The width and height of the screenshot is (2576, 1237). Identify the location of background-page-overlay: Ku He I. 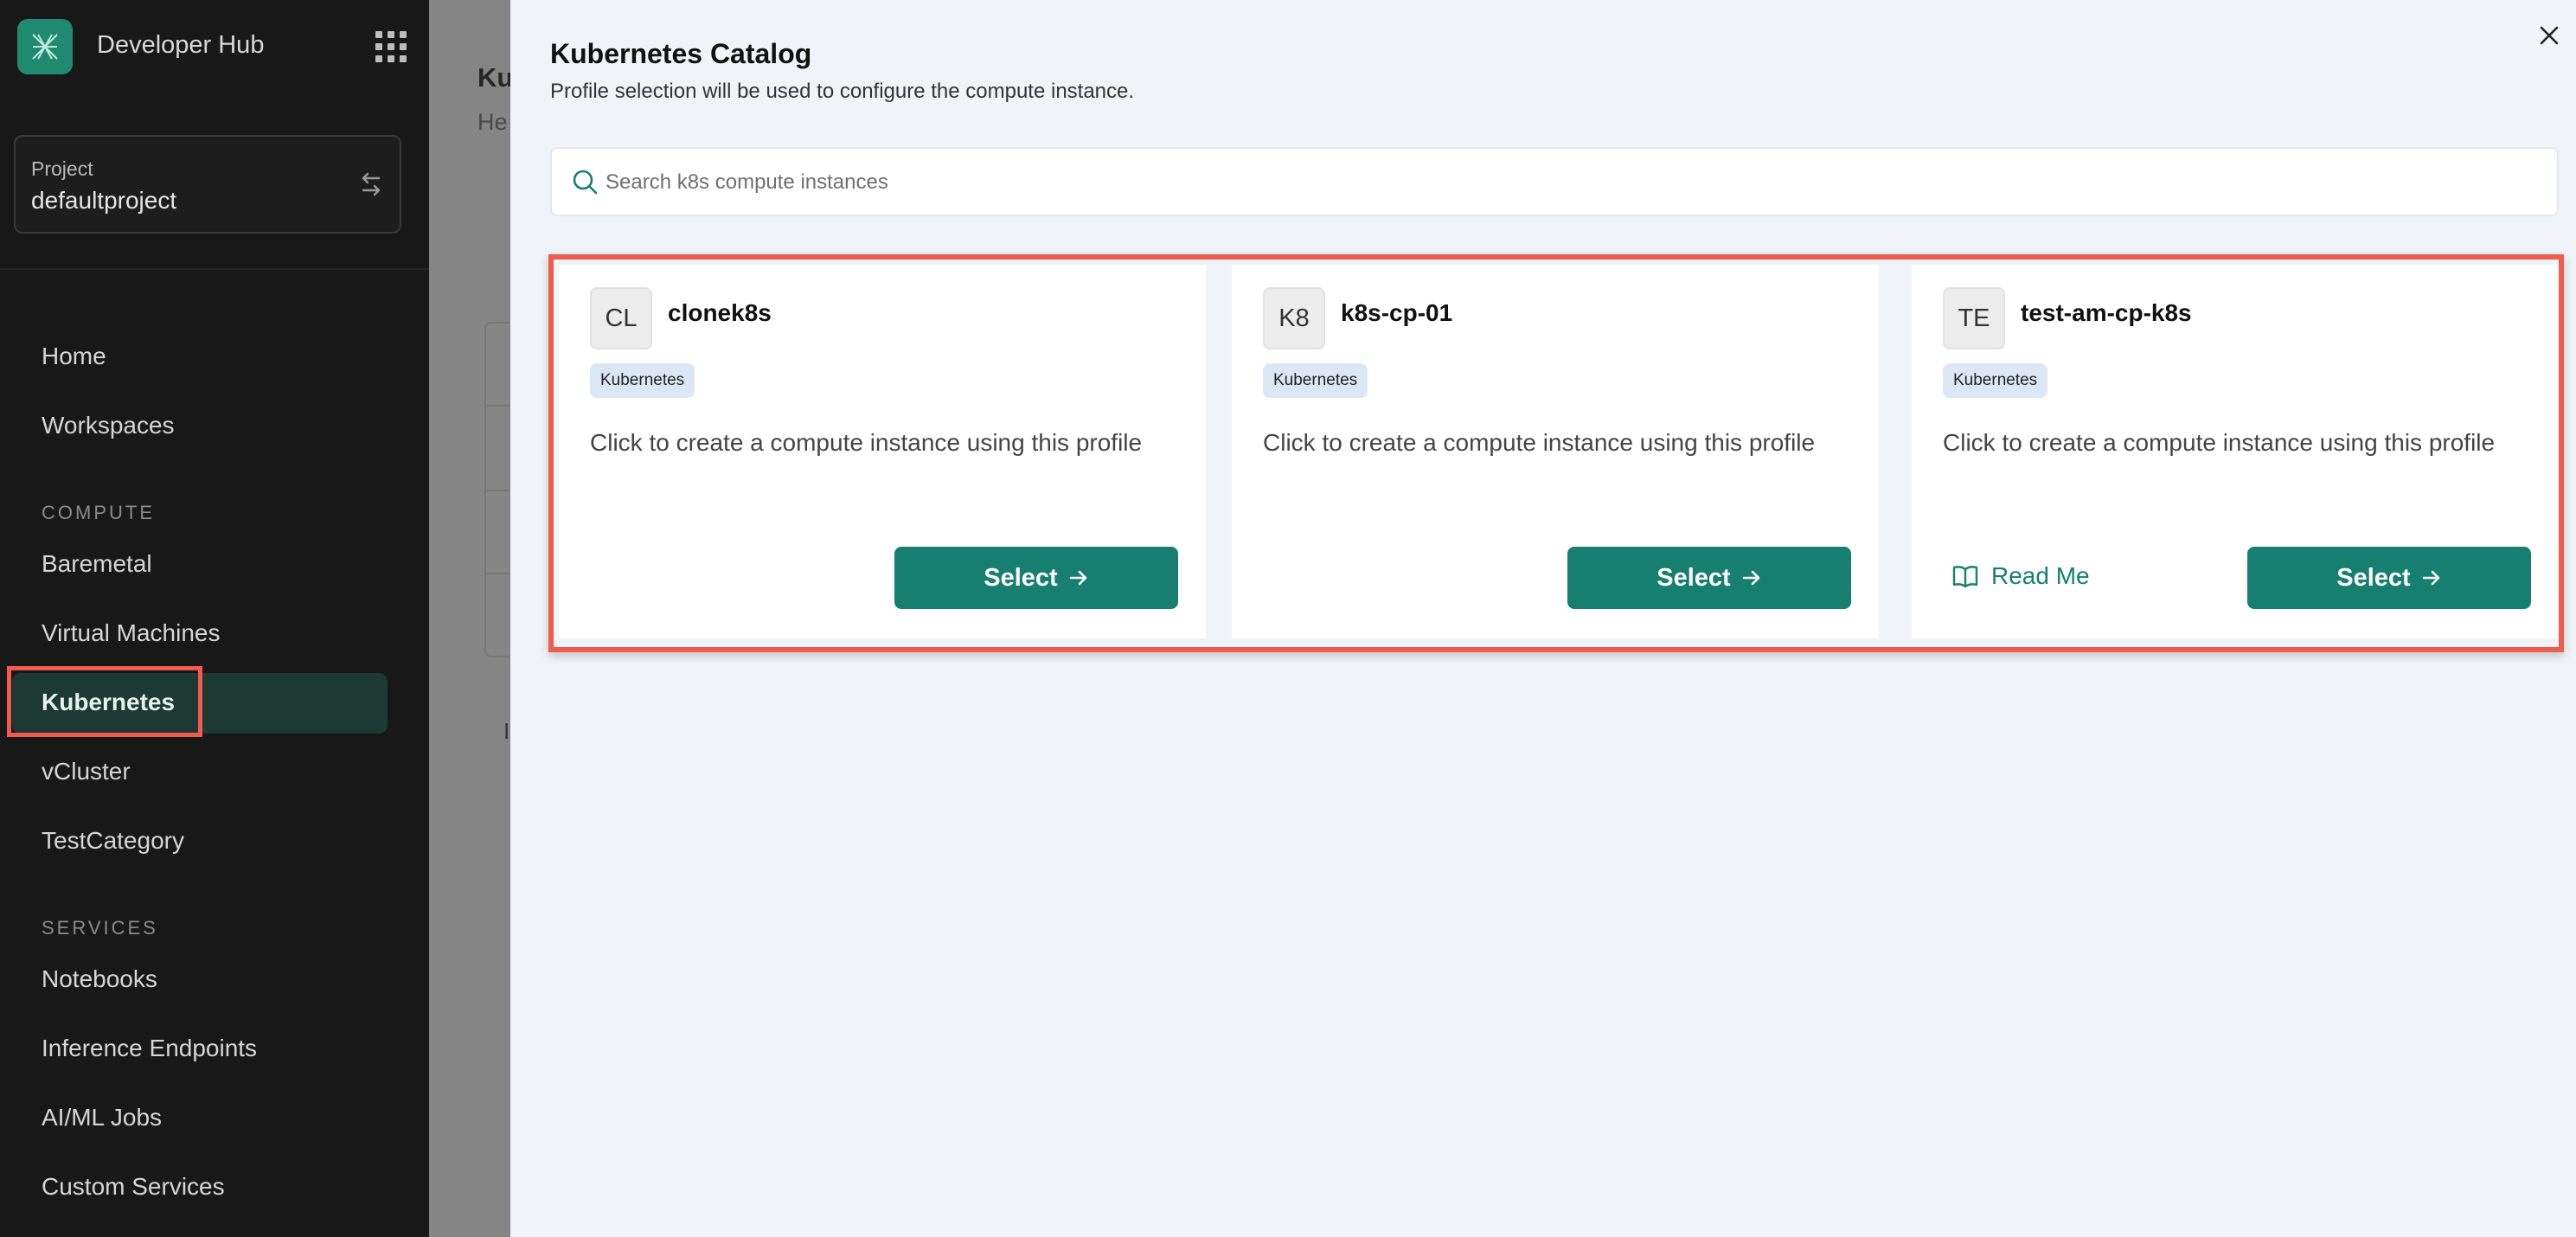
(469, 618).